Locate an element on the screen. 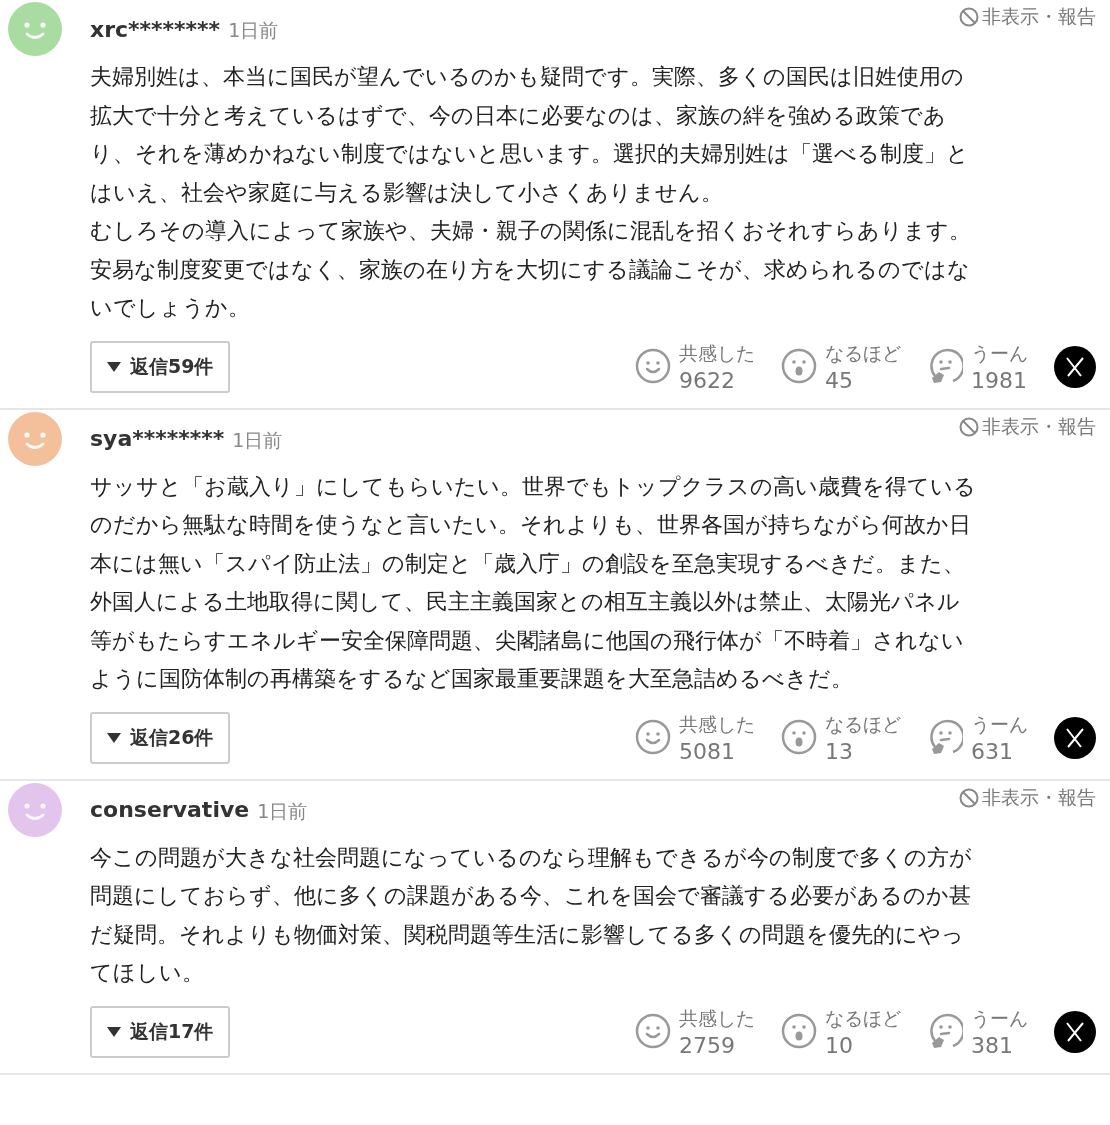 Image resolution: width=1110 pixels, height=1125 pixels. reaction-button: 共感した 2759 is located at coordinates (695, 1031).